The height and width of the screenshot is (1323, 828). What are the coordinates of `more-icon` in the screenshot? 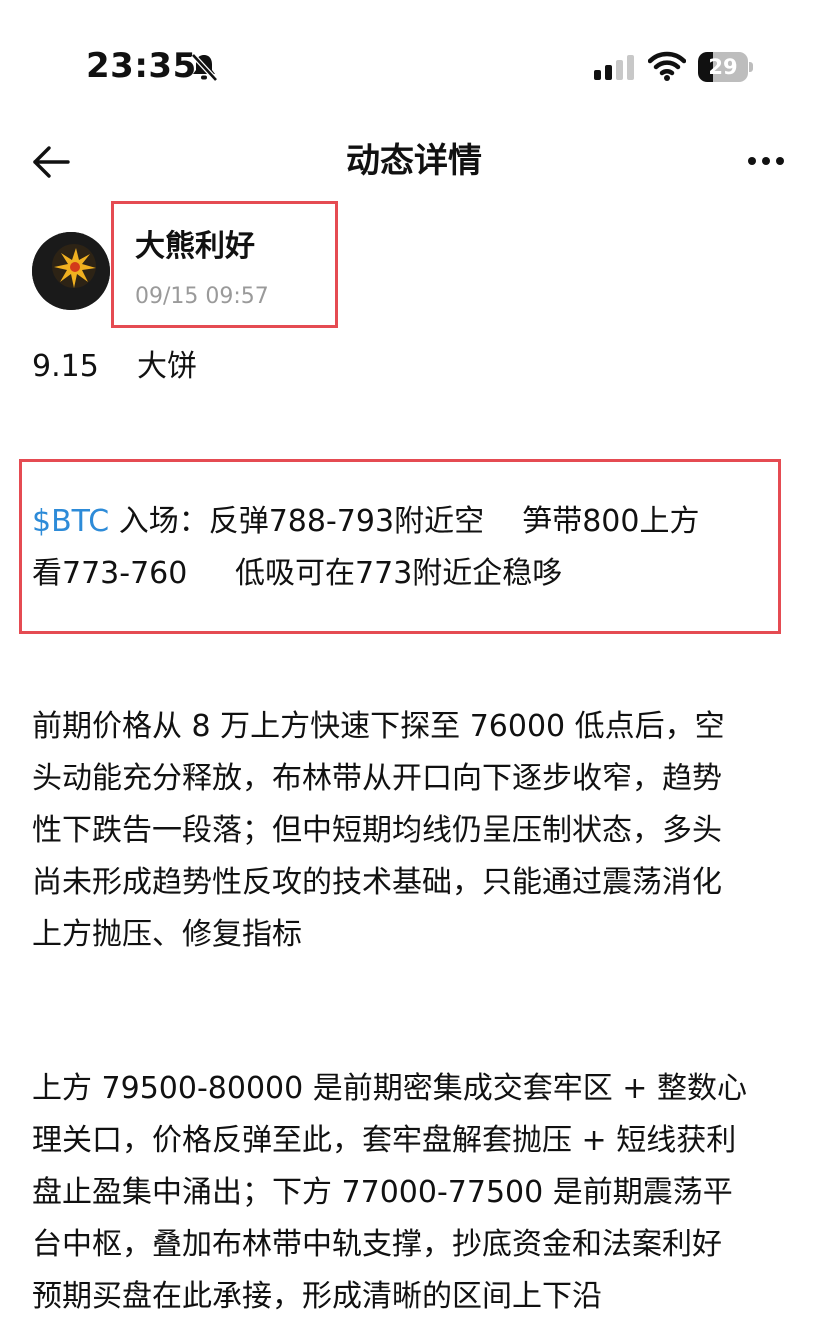 It's located at (766, 161).